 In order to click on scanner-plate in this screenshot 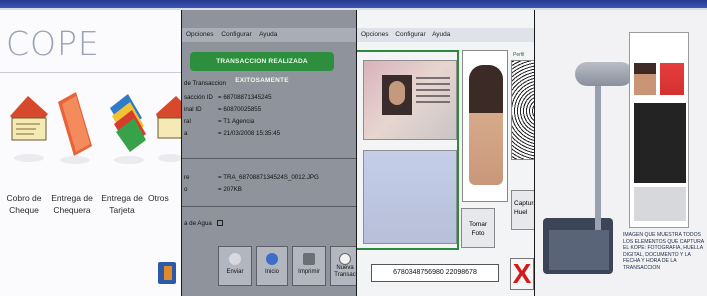, I will do `click(579, 250)`.